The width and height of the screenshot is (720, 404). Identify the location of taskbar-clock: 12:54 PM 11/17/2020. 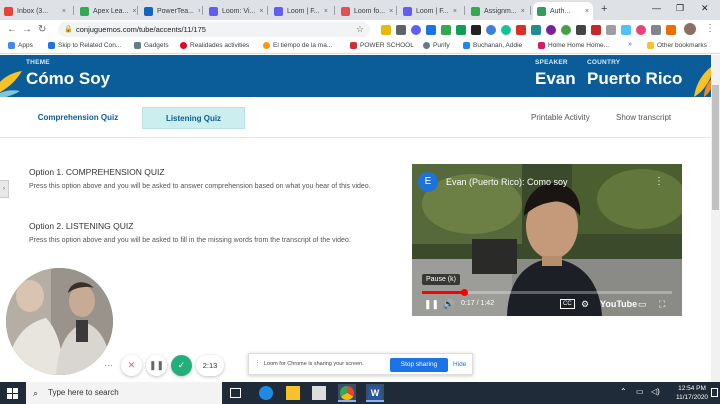
(692, 393).